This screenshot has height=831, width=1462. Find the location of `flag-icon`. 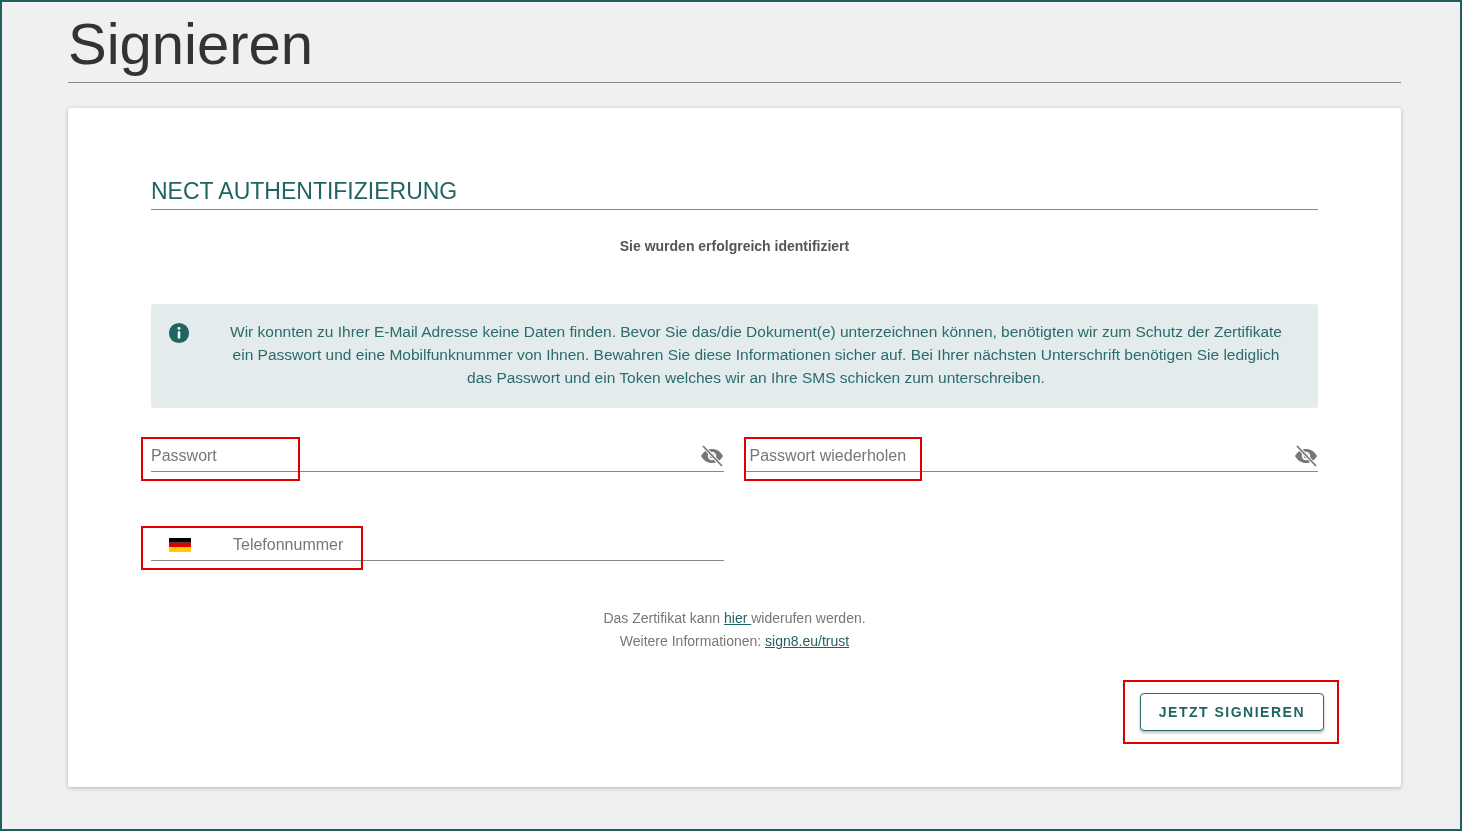

flag-icon is located at coordinates (180, 545).